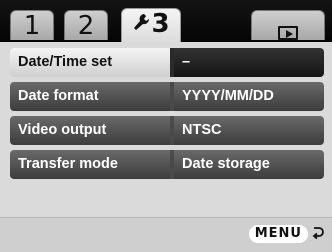  I want to click on footer-bar: MENU, so click(166, 234).